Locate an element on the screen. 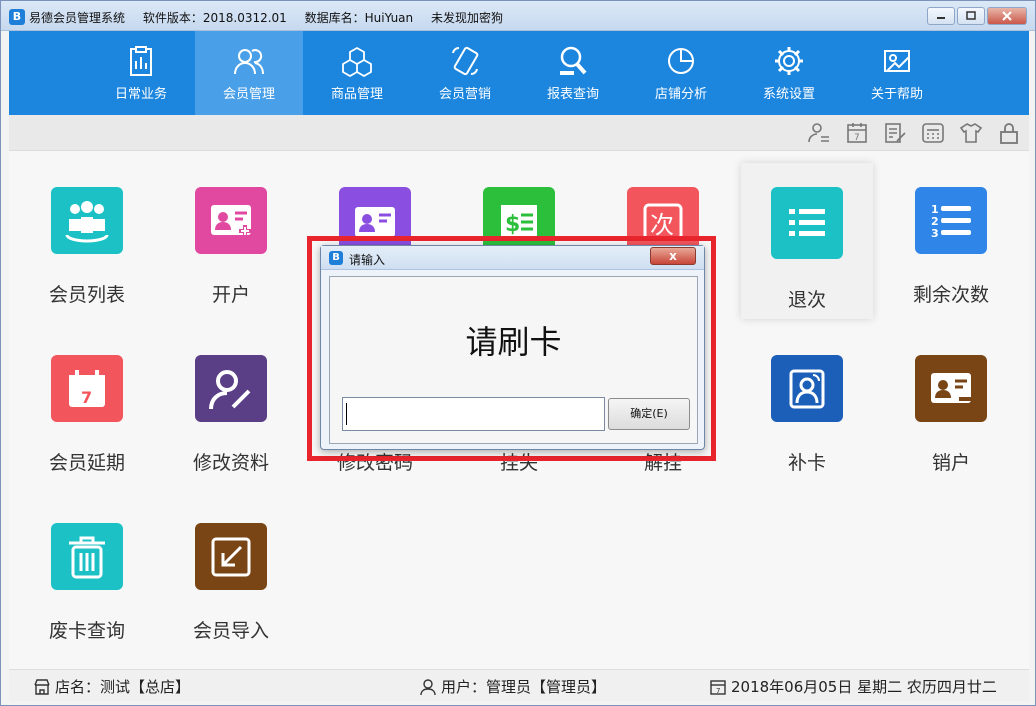 The height and width of the screenshot is (706, 1036). clipboard-icon is located at coordinates (141, 60).